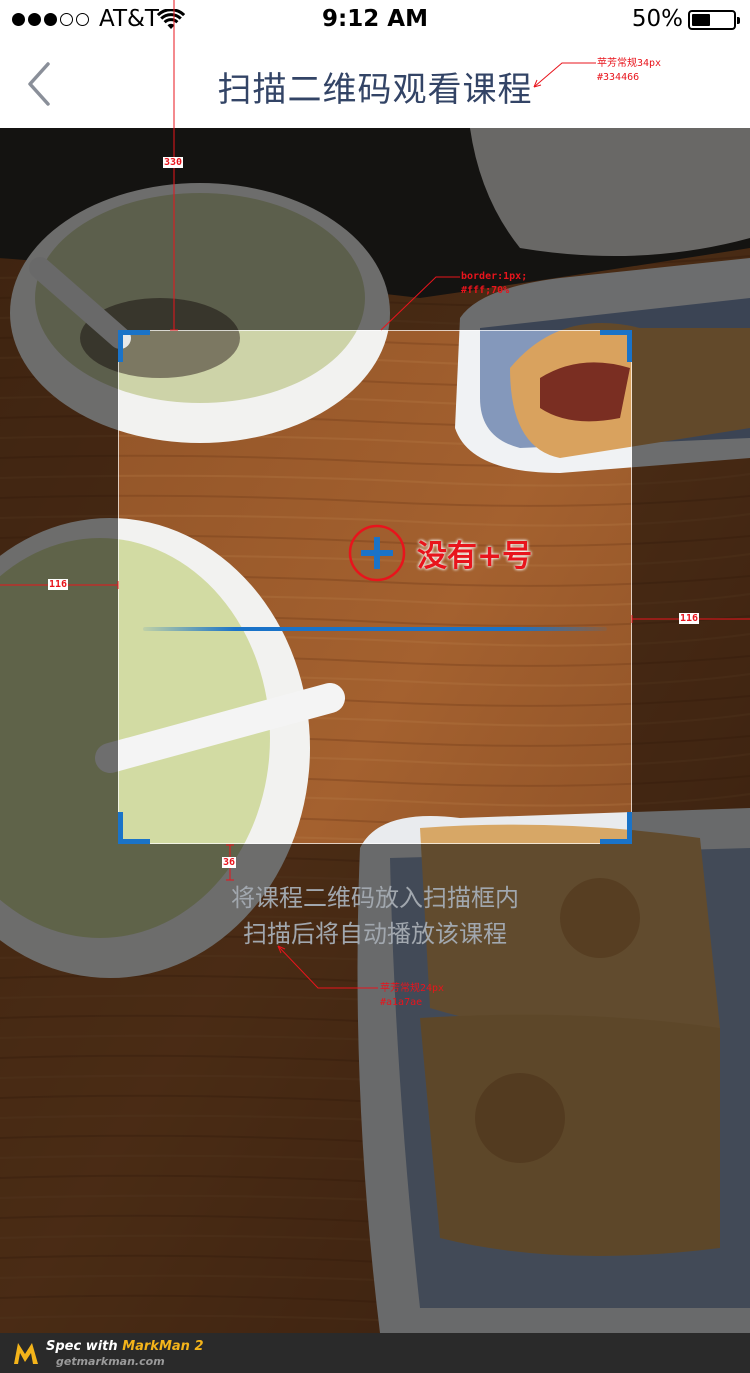 This screenshot has height=1373, width=750. Describe the element at coordinates (375, 934) in the screenshot. I see `scan-hint-line-2: 扫描后将自动播放该课程` at that location.